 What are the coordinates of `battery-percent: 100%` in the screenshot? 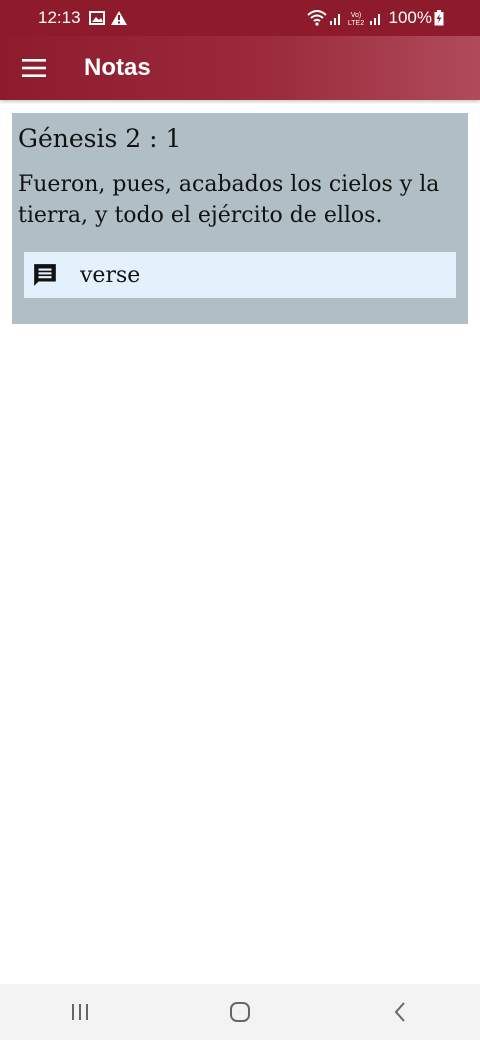 It's located at (410, 17).